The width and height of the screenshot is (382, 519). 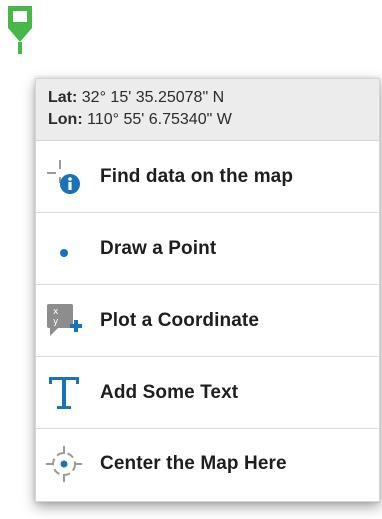 I want to click on menu-item-find-data: Find data on the map, so click(x=207, y=177).